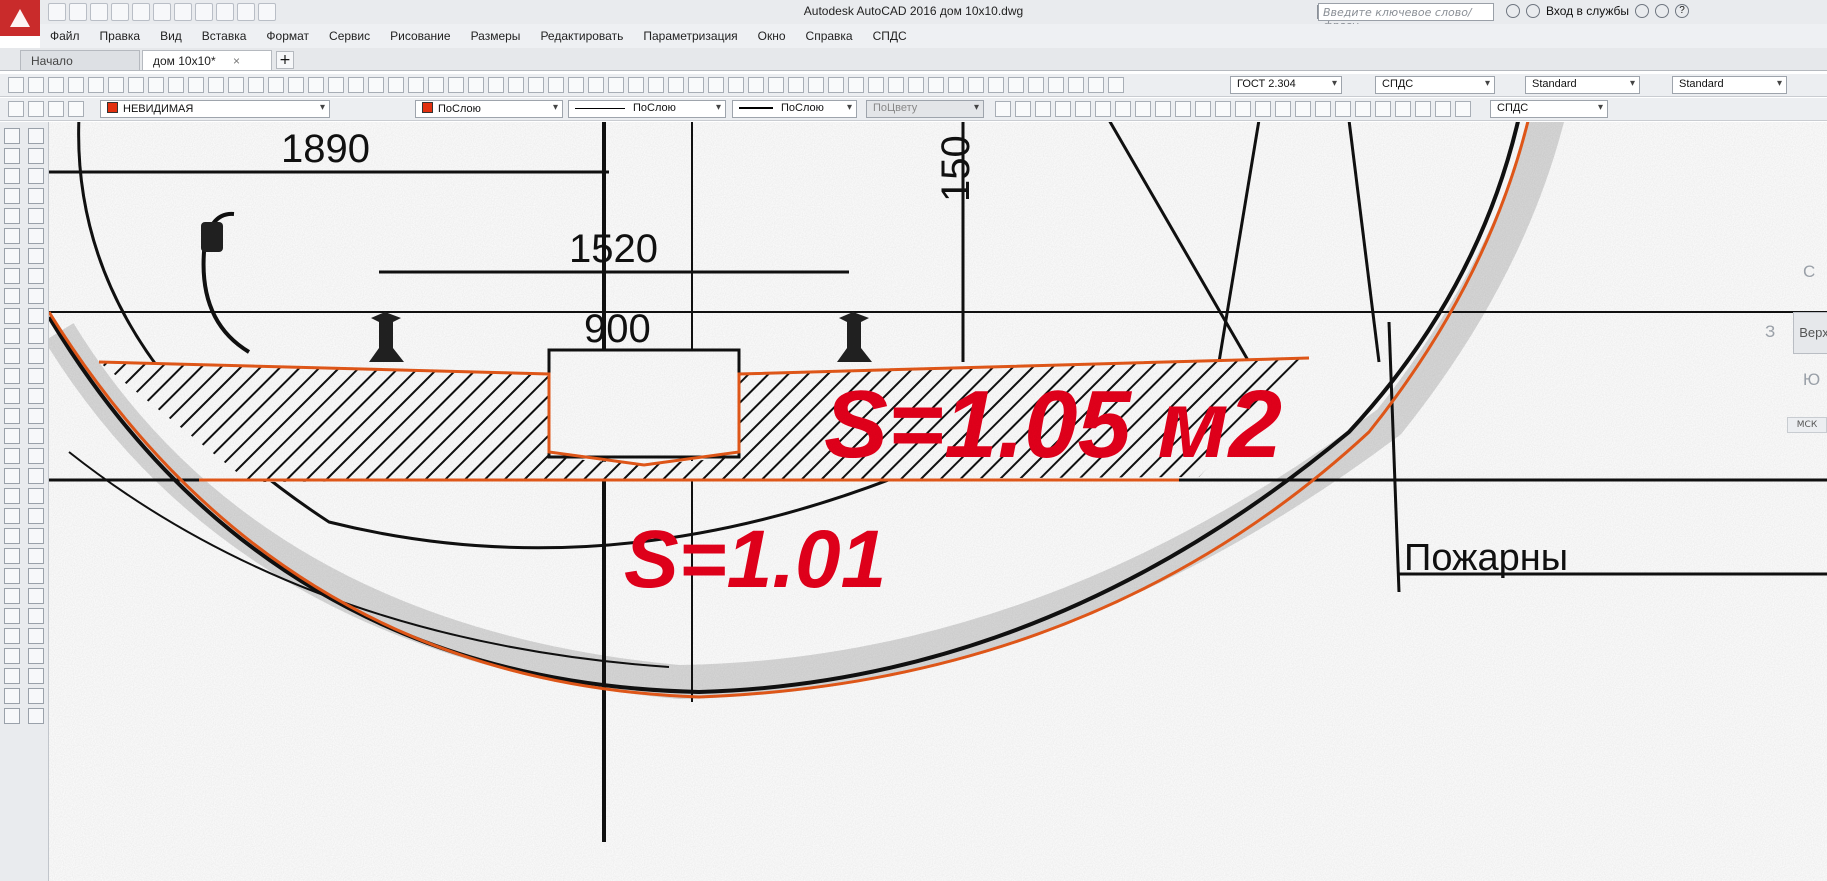 The height and width of the screenshot is (881, 1827). I want to click on viewcube-top-face: Верх, so click(1810, 333).